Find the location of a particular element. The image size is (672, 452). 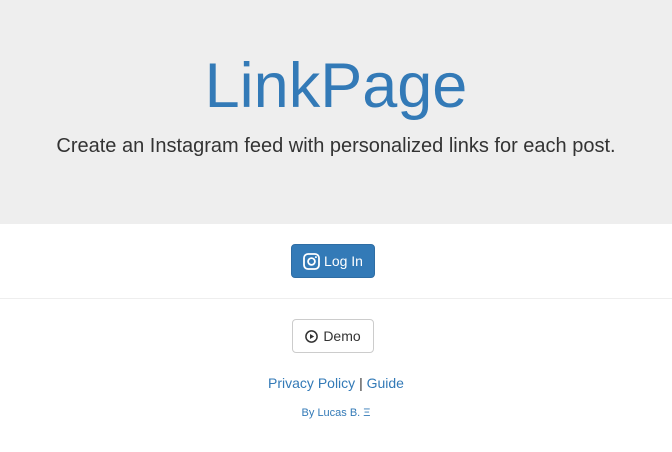

author-credit: By Lucas B. Ξ is located at coordinates (336, 413).